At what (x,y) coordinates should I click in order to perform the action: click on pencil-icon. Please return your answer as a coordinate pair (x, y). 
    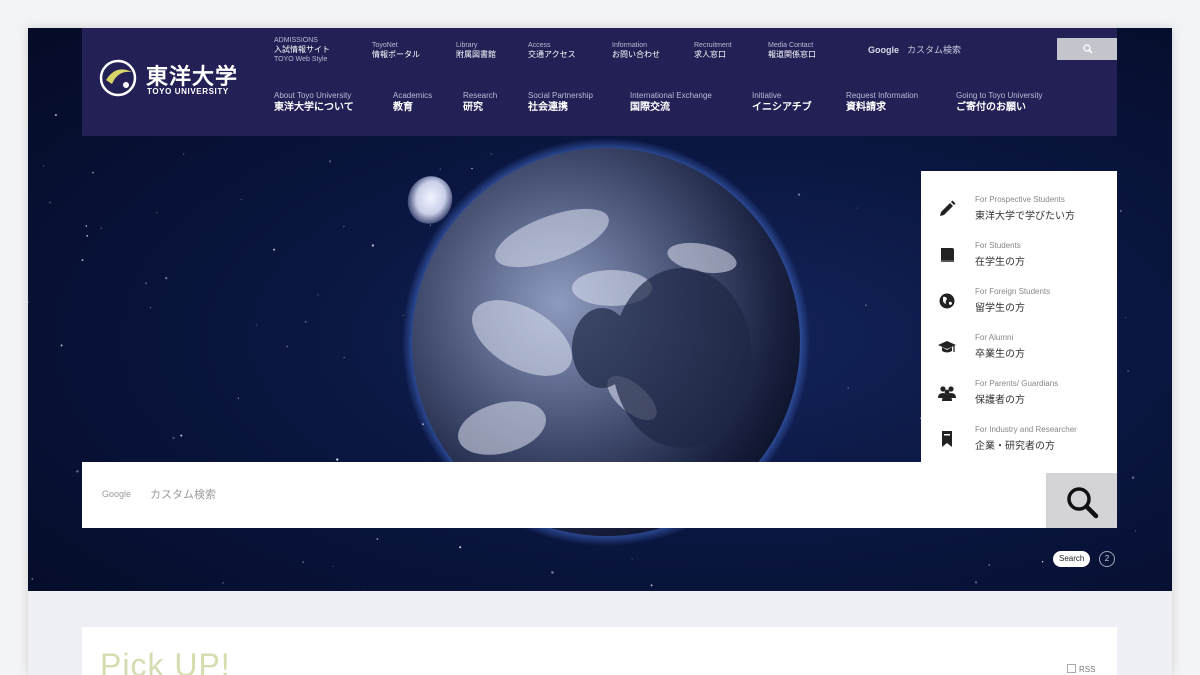
    Looking at the image, I should click on (948, 208).